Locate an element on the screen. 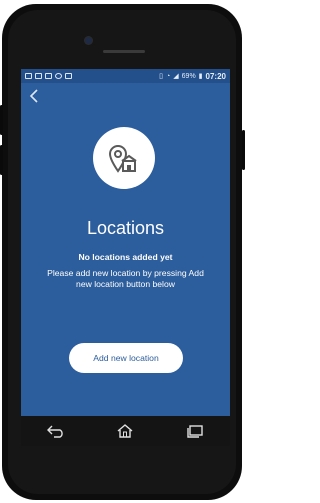  wifi-icon: ◔ is located at coordinates (168, 76).